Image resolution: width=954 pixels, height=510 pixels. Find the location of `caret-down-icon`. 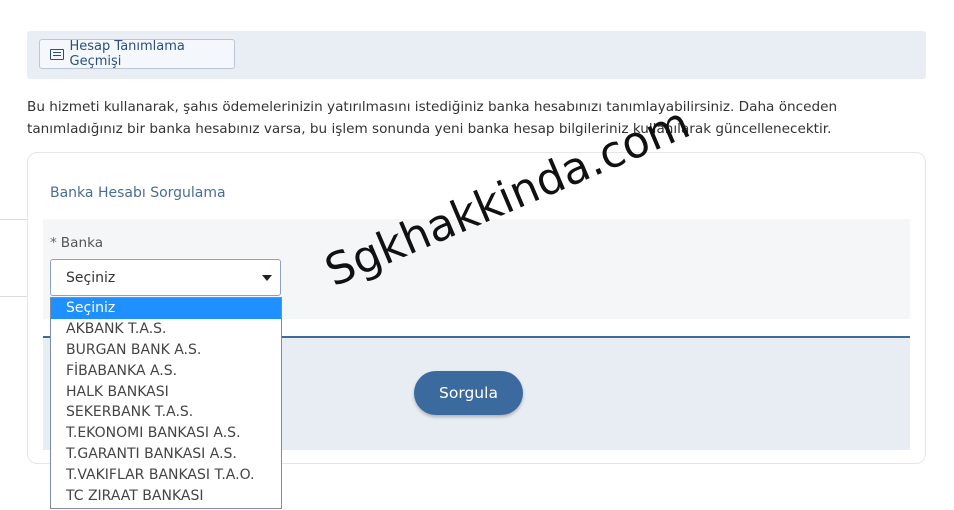

caret-down-icon is located at coordinates (267, 278).